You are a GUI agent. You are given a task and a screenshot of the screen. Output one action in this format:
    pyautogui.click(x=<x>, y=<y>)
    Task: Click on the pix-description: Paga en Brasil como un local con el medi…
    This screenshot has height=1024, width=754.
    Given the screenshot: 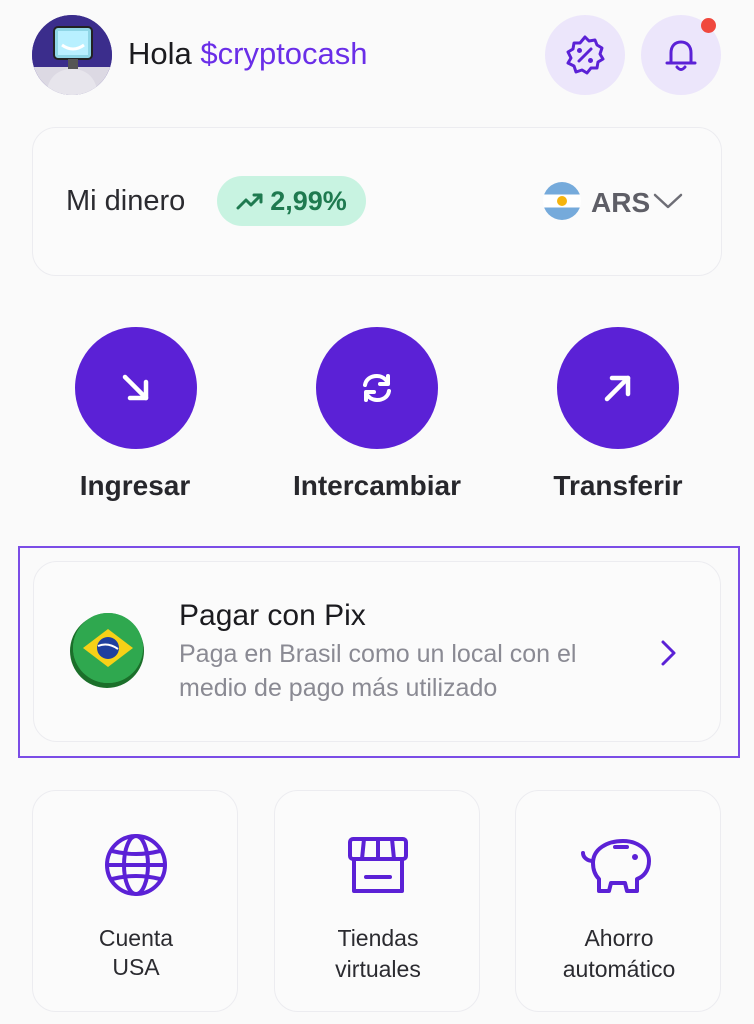 What is the action you would take?
    pyautogui.click(x=378, y=671)
    